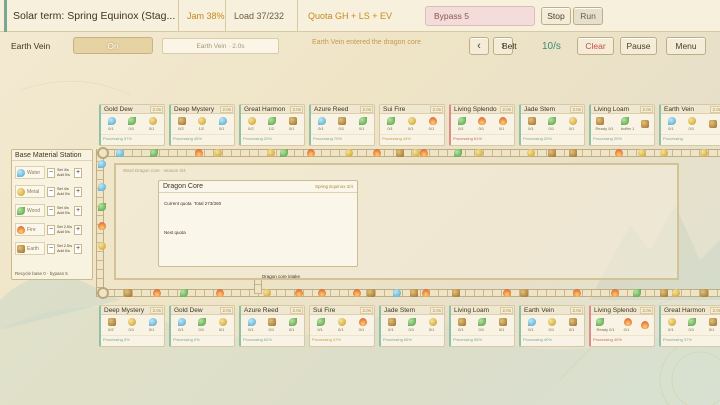 This screenshot has height=405, width=720. What do you see at coordinates (252, 322) in the screenshot?
I see `water-icon` at bounding box center [252, 322].